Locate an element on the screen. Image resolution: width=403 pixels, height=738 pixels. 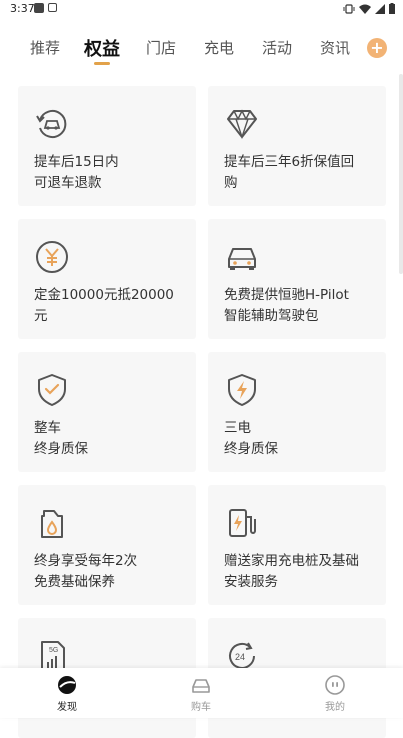
status-time: 3:37 is located at coordinates (22, 8).